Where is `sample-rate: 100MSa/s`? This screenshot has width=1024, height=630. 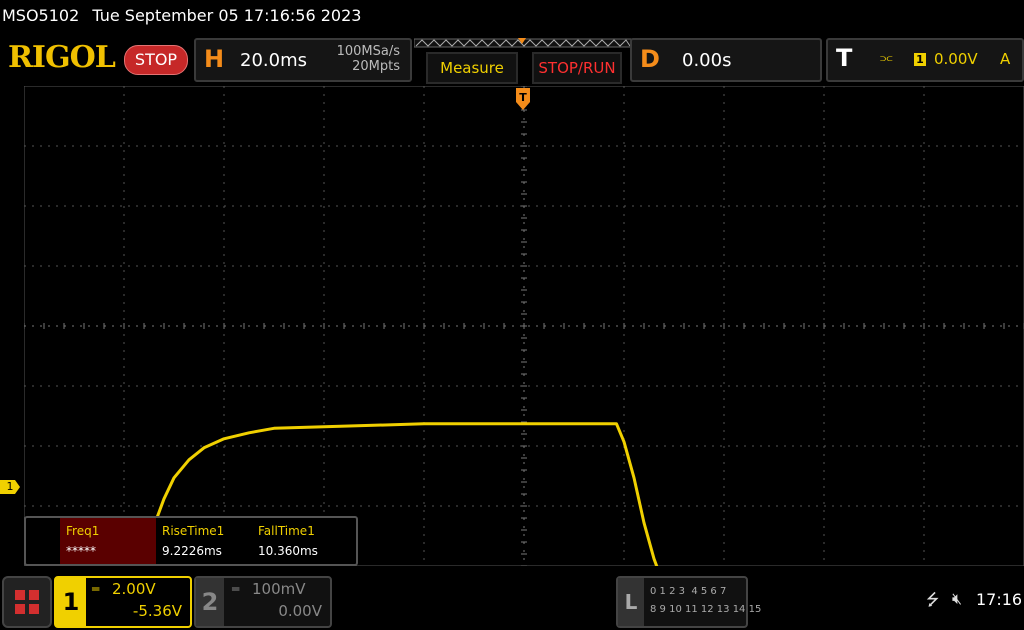 sample-rate: 100MSa/s is located at coordinates (368, 51).